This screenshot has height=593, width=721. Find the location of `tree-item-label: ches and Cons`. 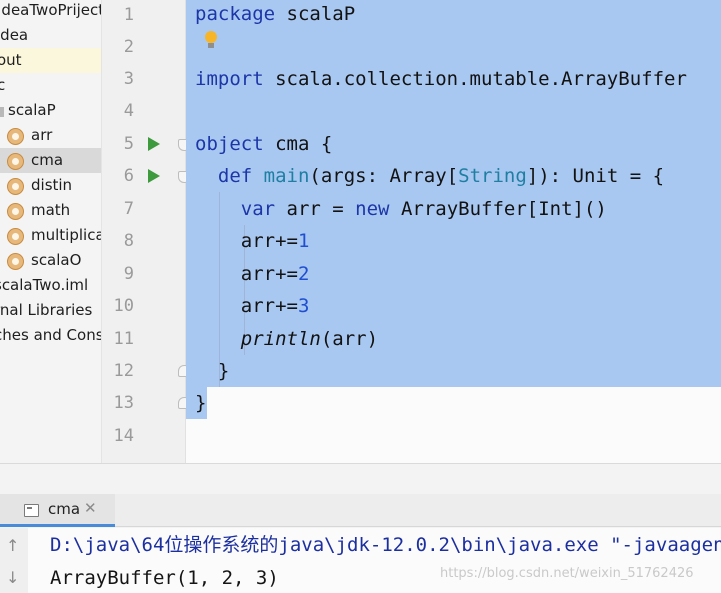

tree-item-label: ches and Cons is located at coordinates (51, 335).